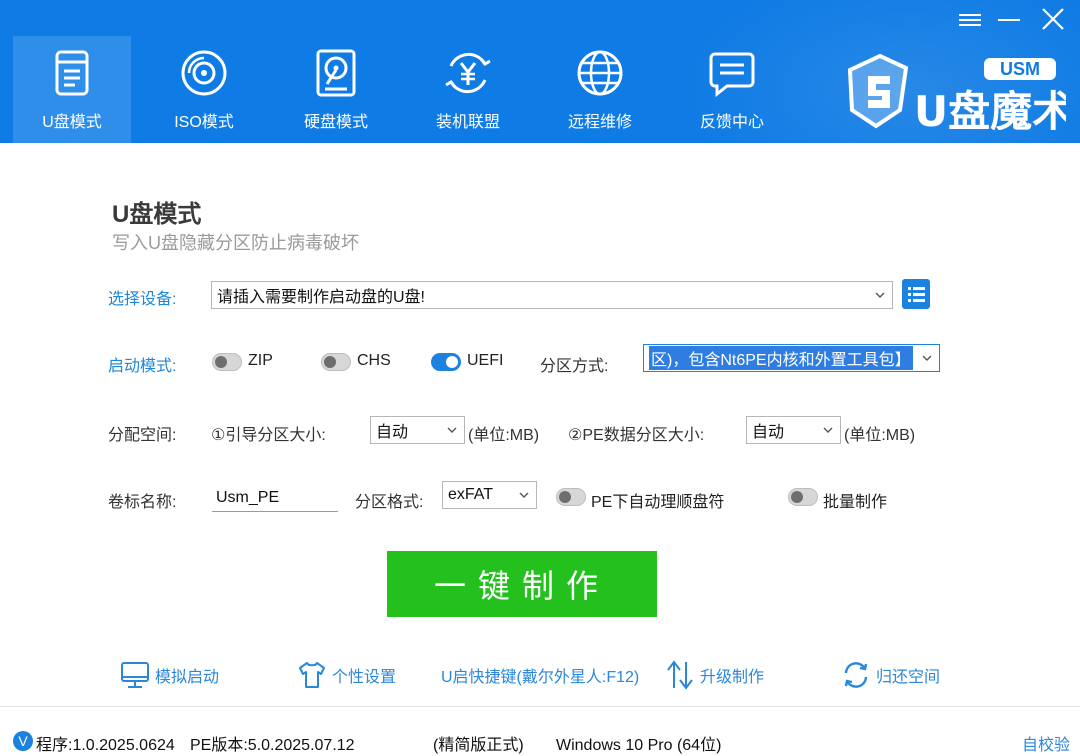 Image resolution: width=1080 pixels, height=756 pixels. I want to click on list-icon, so click(916, 294).